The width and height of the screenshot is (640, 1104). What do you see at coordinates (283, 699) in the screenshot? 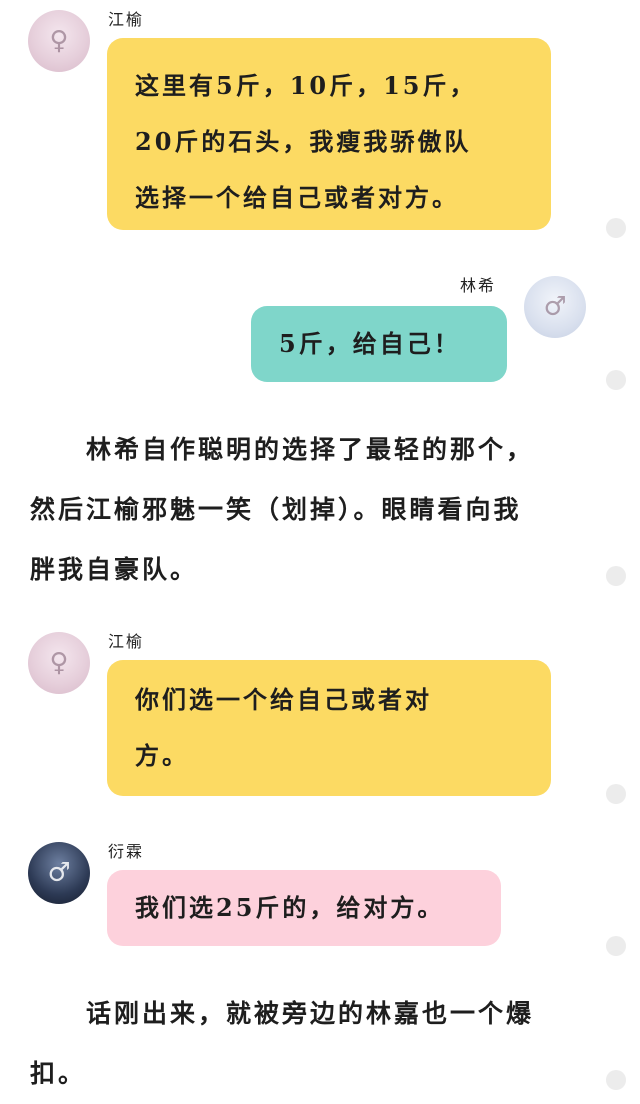
I see `message-line: 你们选一个给自己或者对` at bounding box center [283, 699].